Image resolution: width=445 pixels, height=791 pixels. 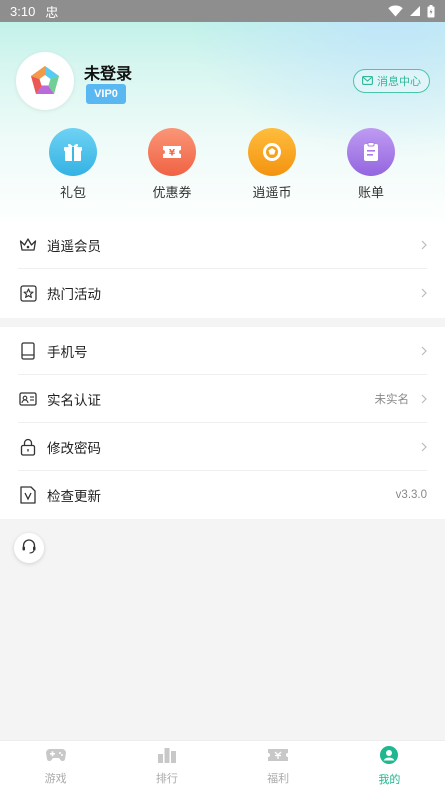 I want to click on menu-item-hot-activities: 热门活动, so click(x=222, y=293).